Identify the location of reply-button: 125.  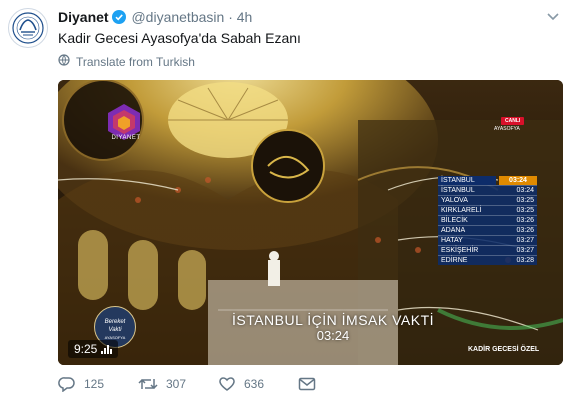
(98, 384).